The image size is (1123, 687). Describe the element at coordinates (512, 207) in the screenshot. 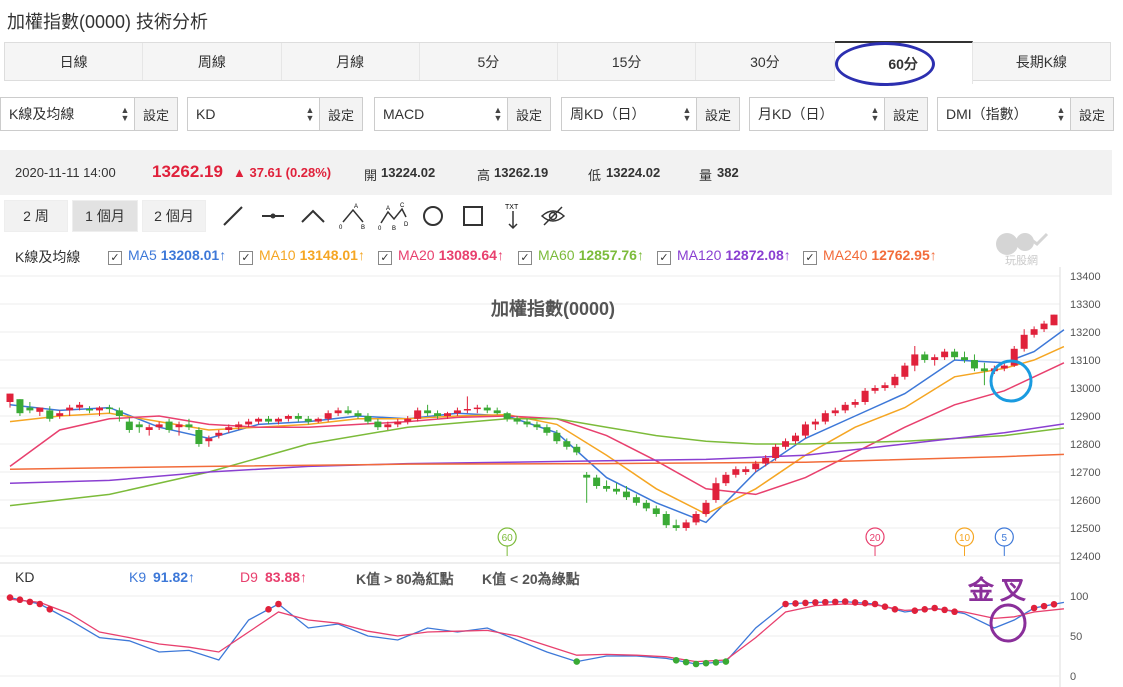

I see `svg-text: TXT` at that location.